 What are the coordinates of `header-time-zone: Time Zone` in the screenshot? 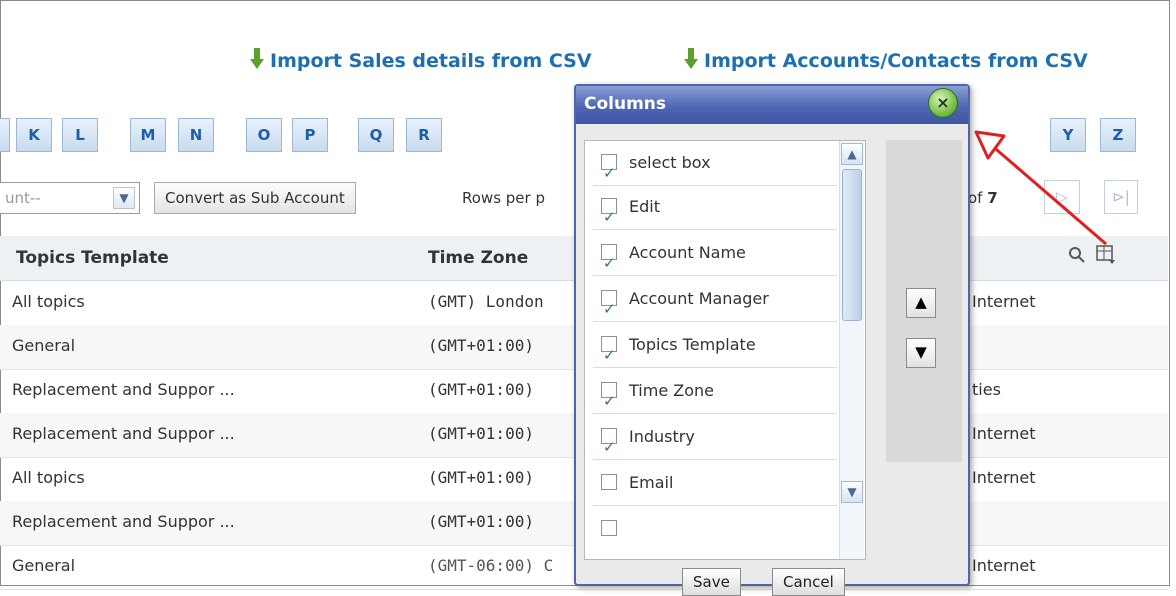 It's located at (478, 258).